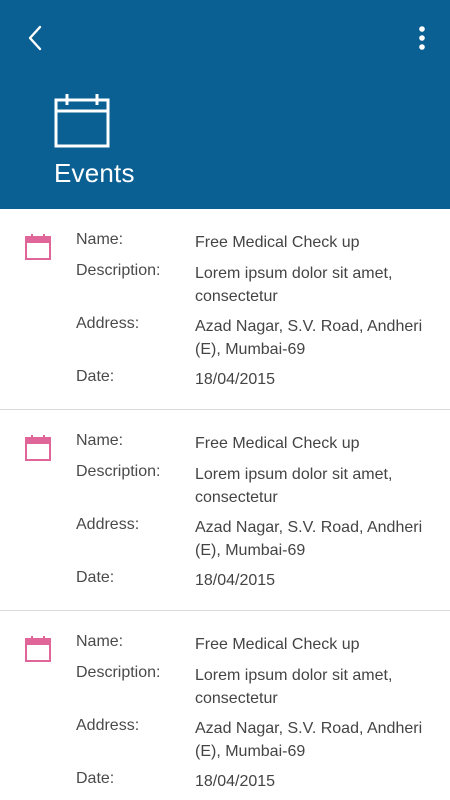 The height and width of the screenshot is (800, 450). I want to click on more-options-button, so click(422, 38).